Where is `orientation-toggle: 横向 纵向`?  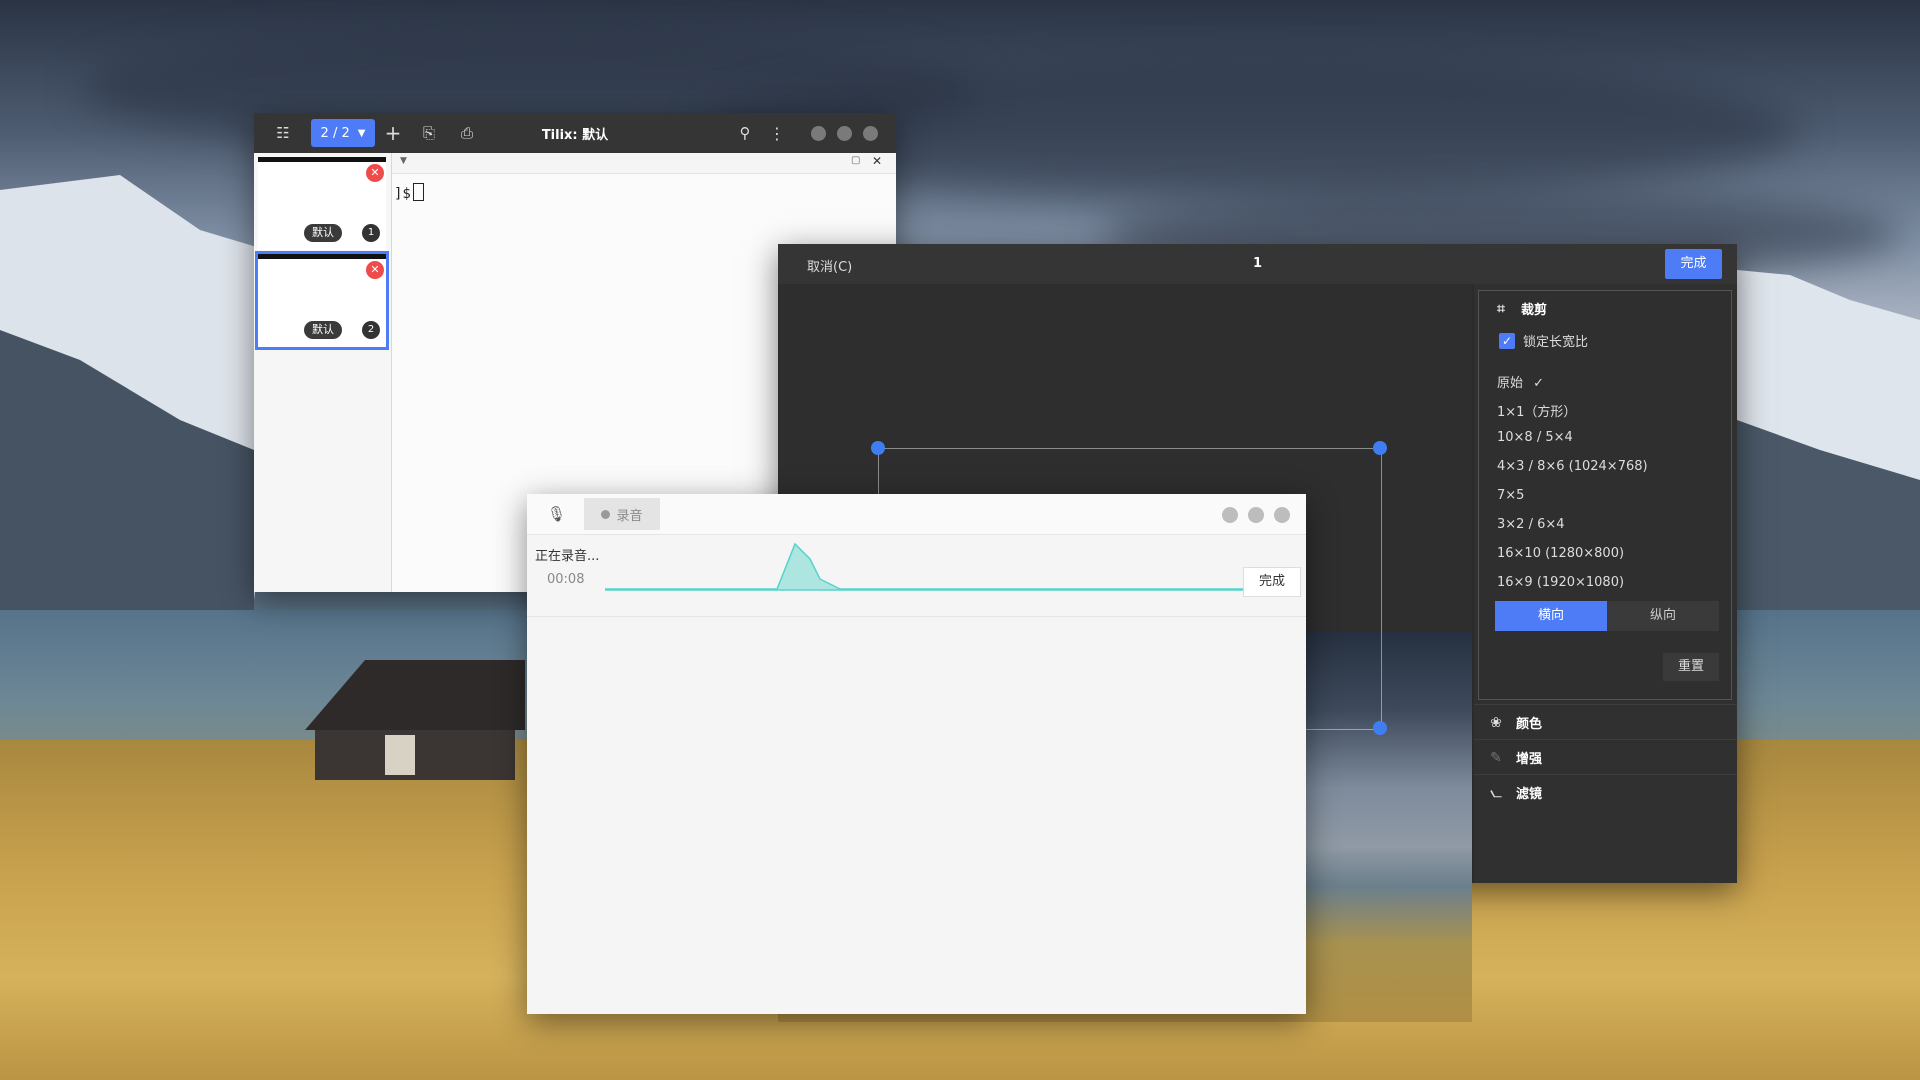
orientation-toggle: 横向 纵向 is located at coordinates (1607, 616).